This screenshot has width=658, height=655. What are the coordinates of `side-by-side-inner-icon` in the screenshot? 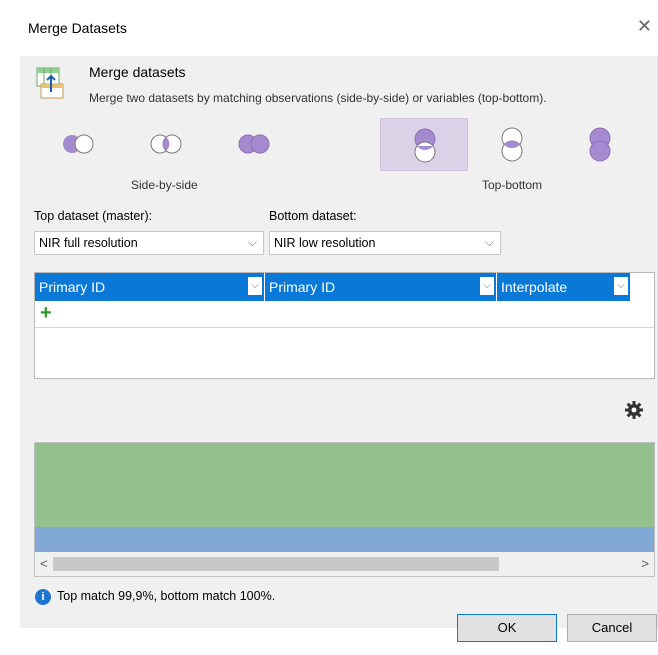 It's located at (166, 144).